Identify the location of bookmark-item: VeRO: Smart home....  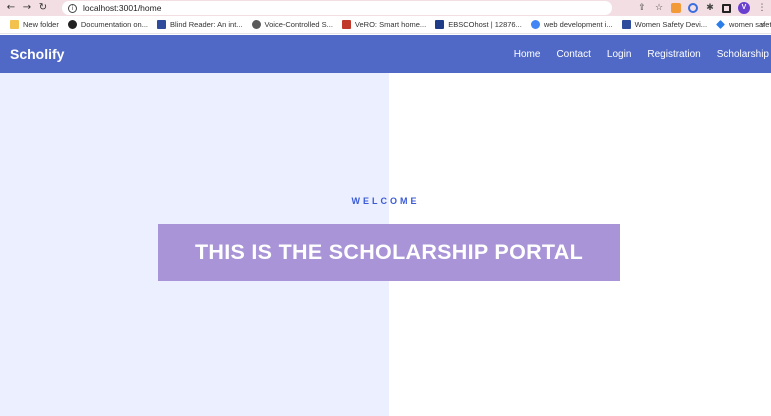
(383, 24).